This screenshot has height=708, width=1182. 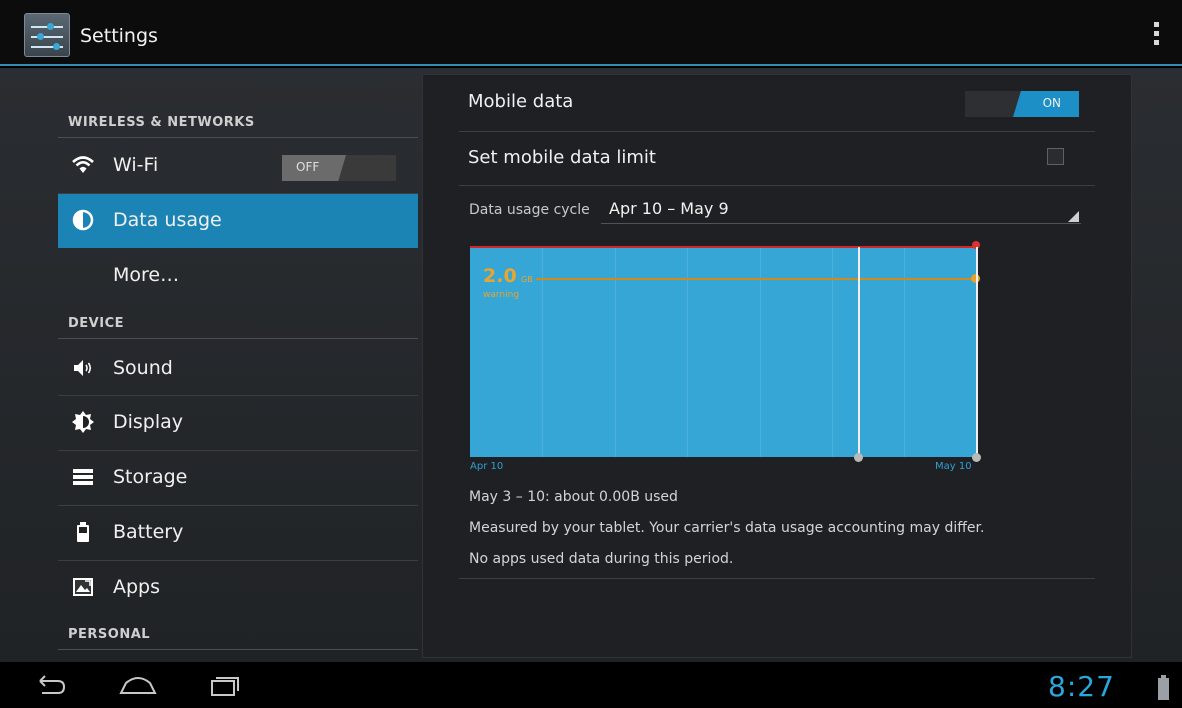 I want to click on mobile-data-label: Mobile data, so click(x=521, y=101).